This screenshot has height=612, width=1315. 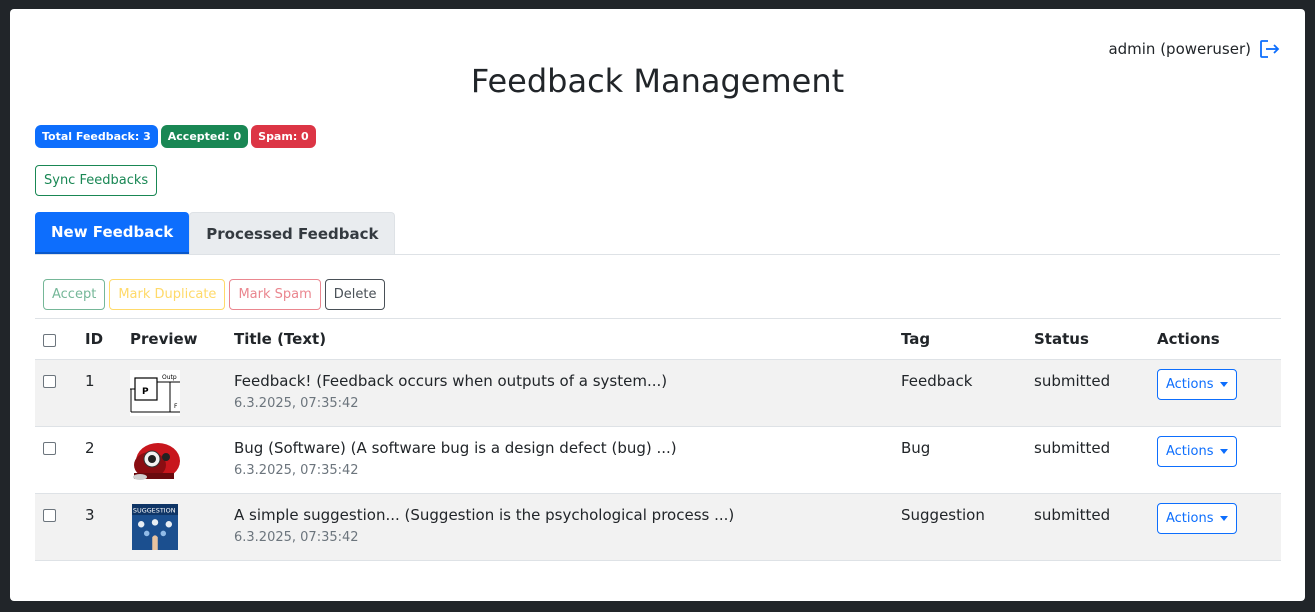 I want to click on header-id: ID, so click(x=99, y=339).